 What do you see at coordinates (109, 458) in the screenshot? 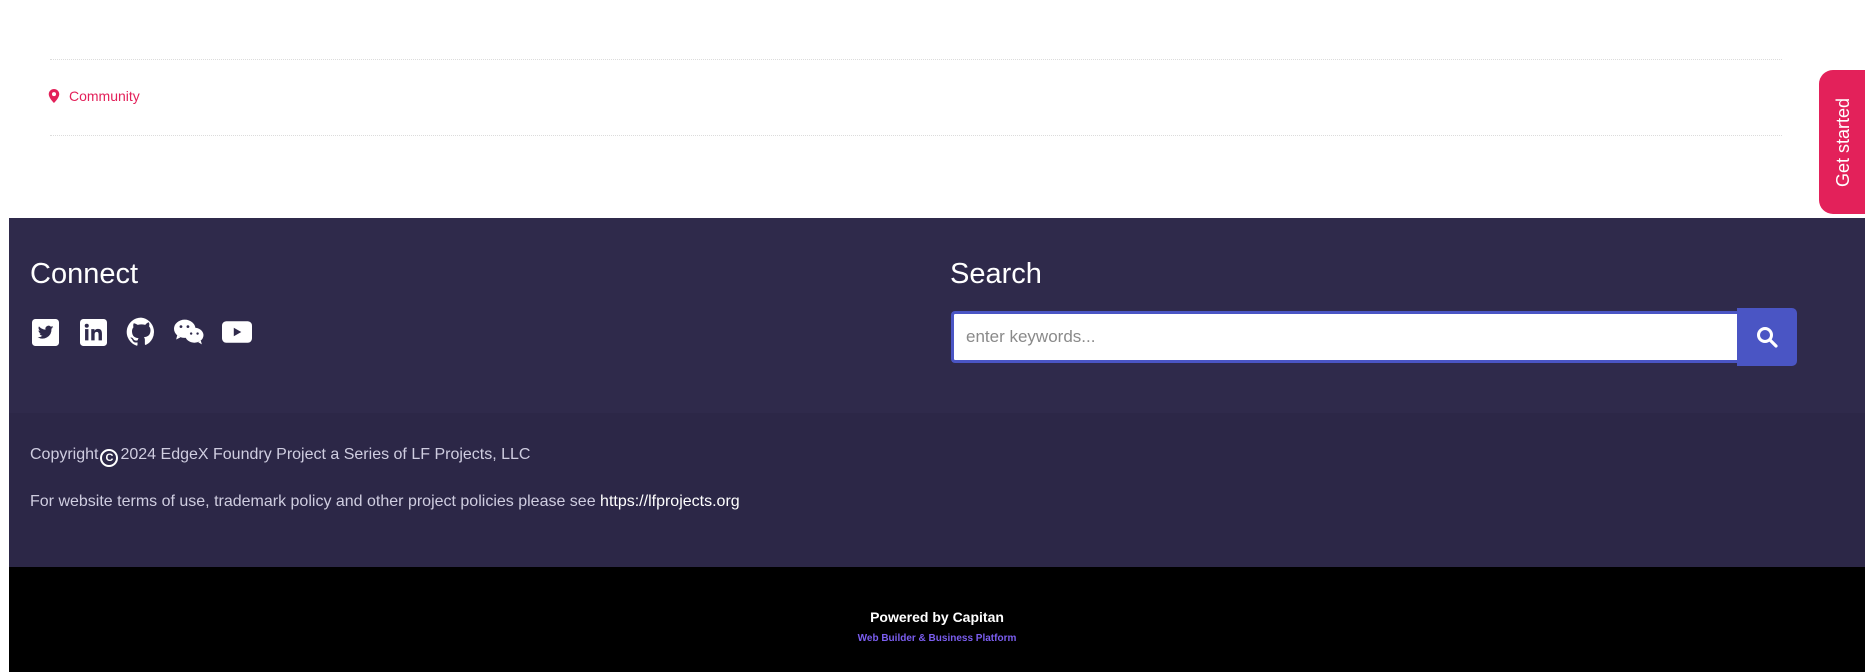
I see `copyright-icon: C` at bounding box center [109, 458].